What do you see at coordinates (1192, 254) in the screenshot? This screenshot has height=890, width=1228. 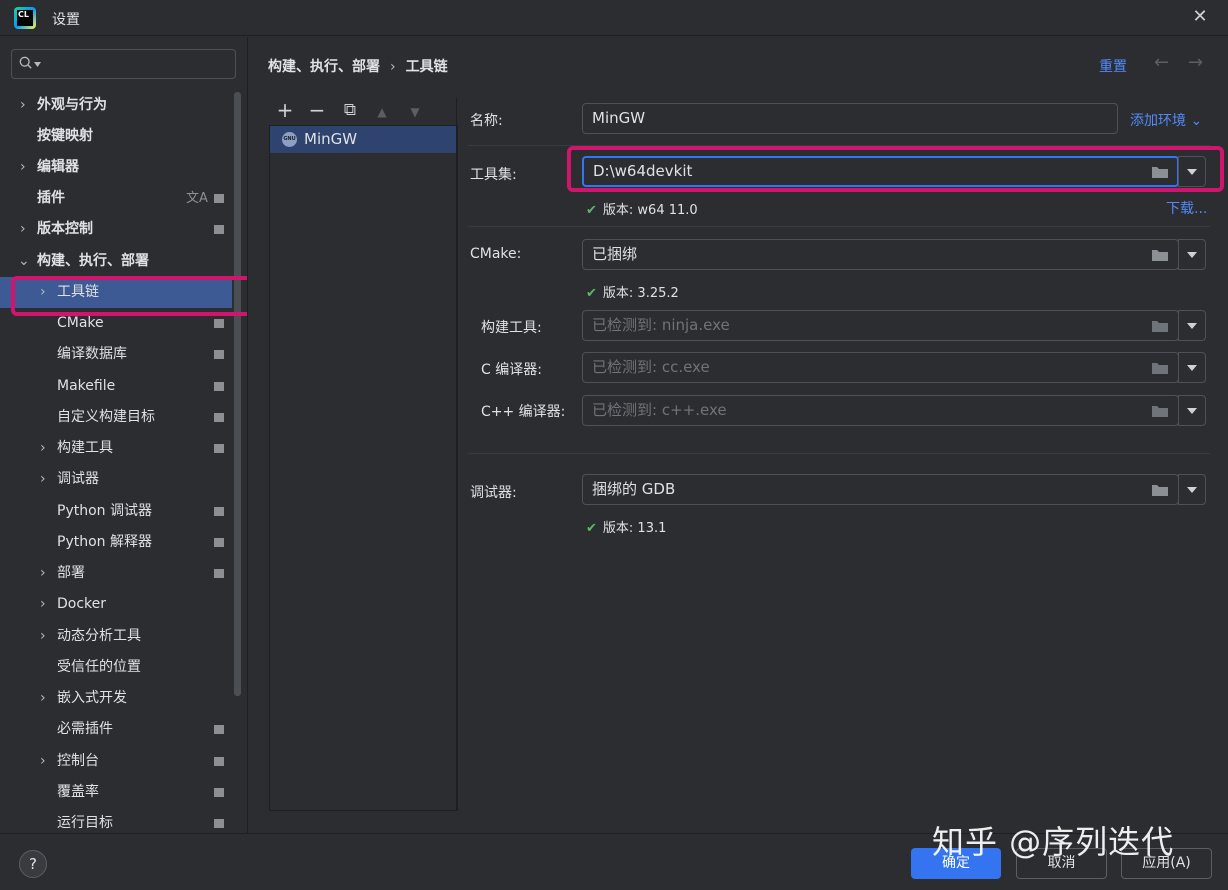 I see `cmake-dropdown` at bounding box center [1192, 254].